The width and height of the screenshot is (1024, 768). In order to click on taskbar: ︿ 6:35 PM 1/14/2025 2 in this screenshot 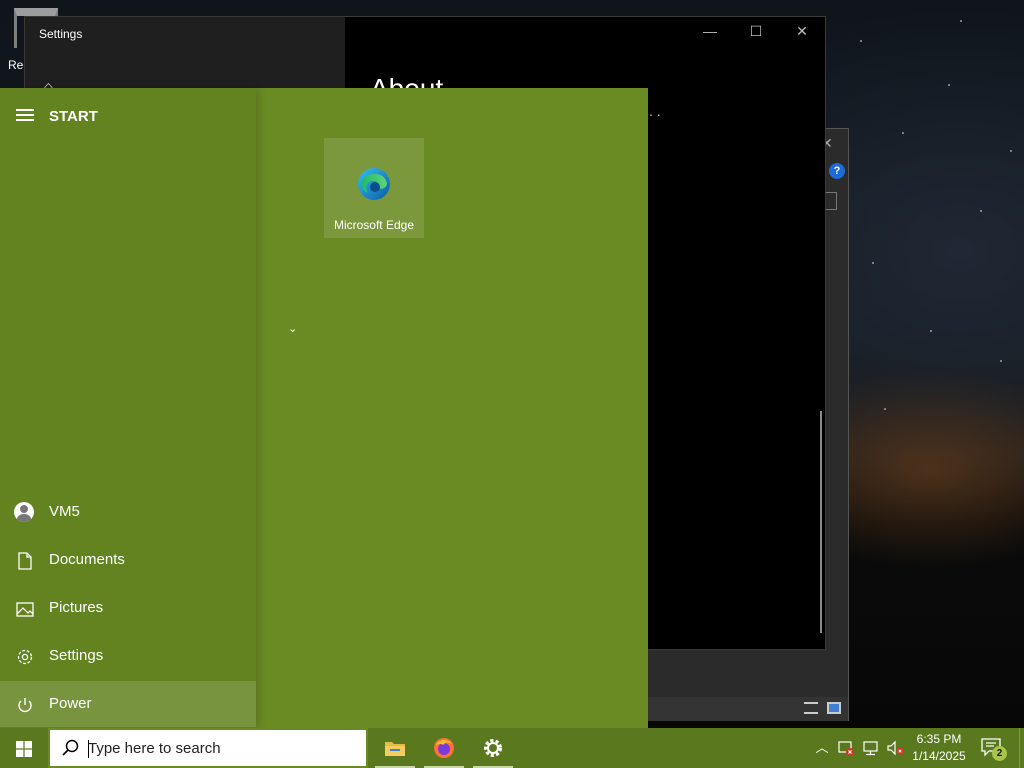, I will do `click(512, 748)`.